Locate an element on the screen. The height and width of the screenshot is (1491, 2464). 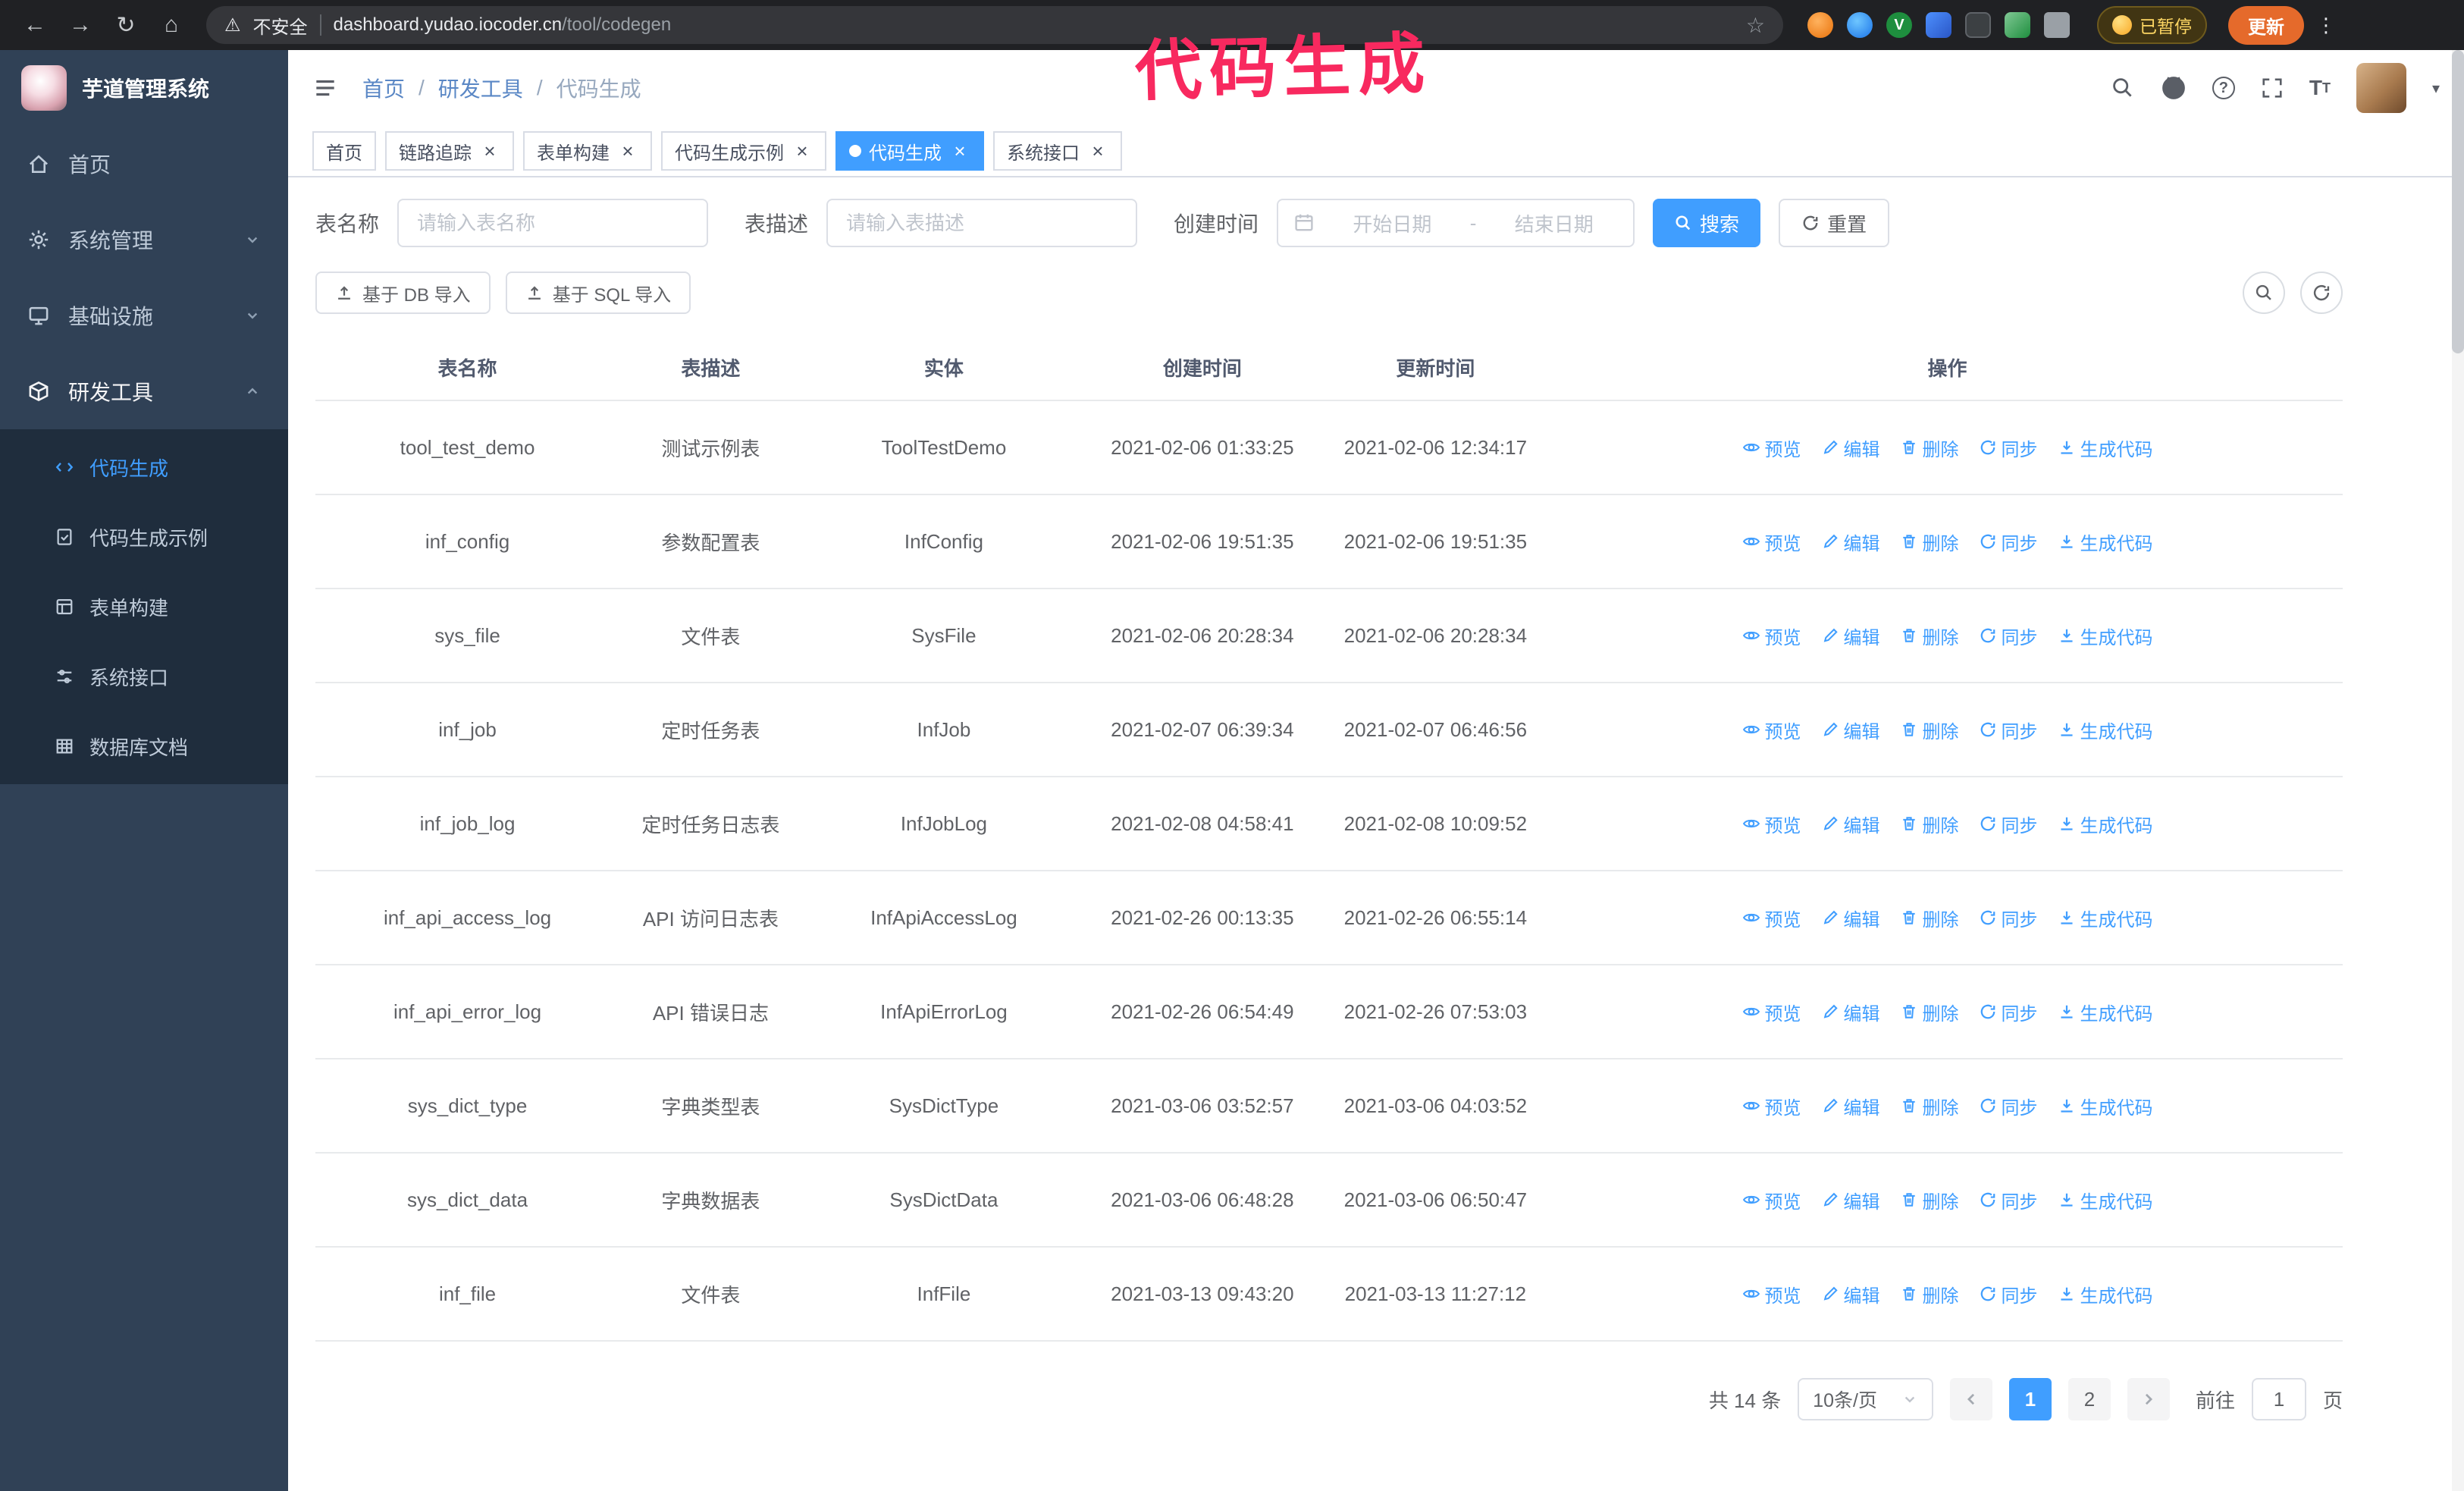
sidebar-item-db-doc: 数据库文档 is located at coordinates (144, 746).